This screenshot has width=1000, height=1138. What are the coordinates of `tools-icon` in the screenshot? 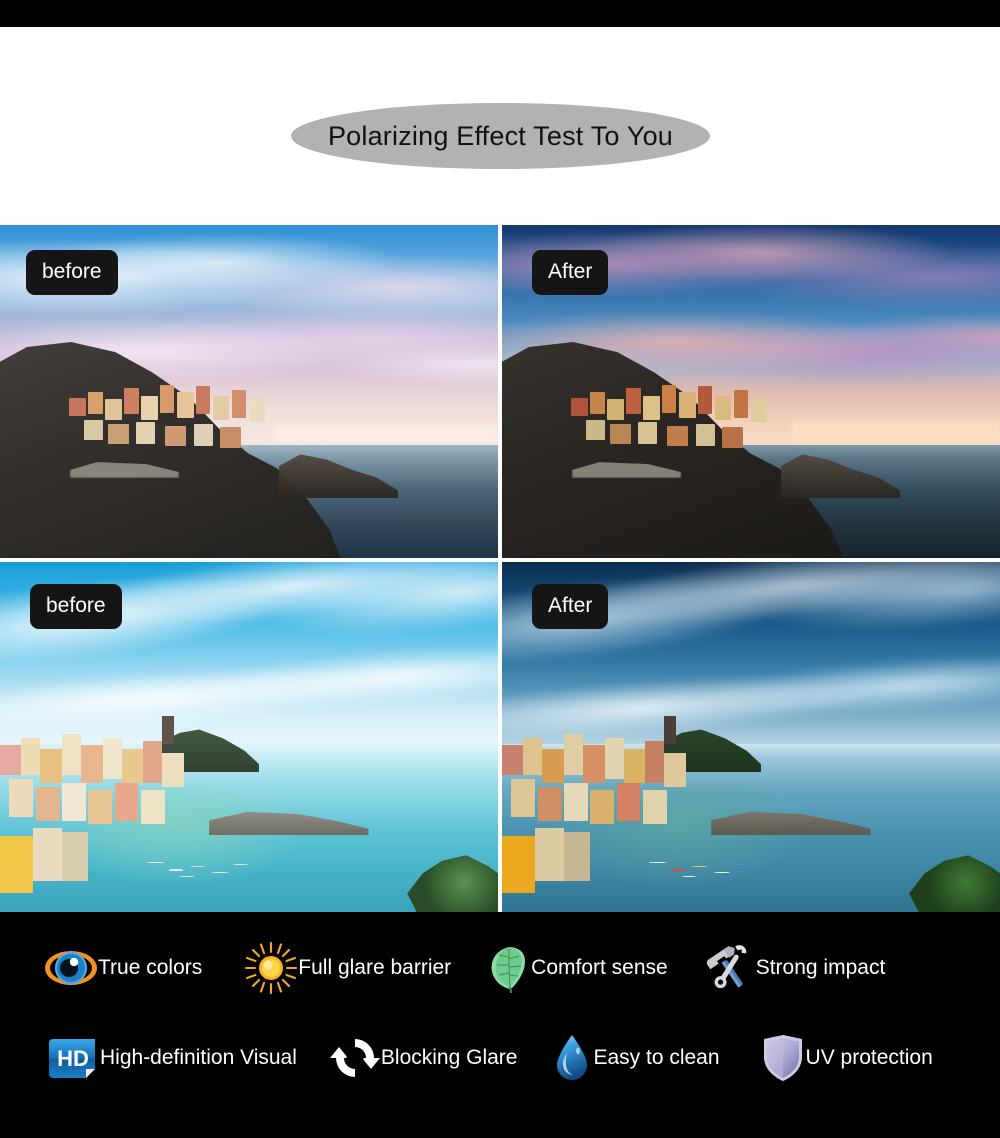 It's located at (730, 968).